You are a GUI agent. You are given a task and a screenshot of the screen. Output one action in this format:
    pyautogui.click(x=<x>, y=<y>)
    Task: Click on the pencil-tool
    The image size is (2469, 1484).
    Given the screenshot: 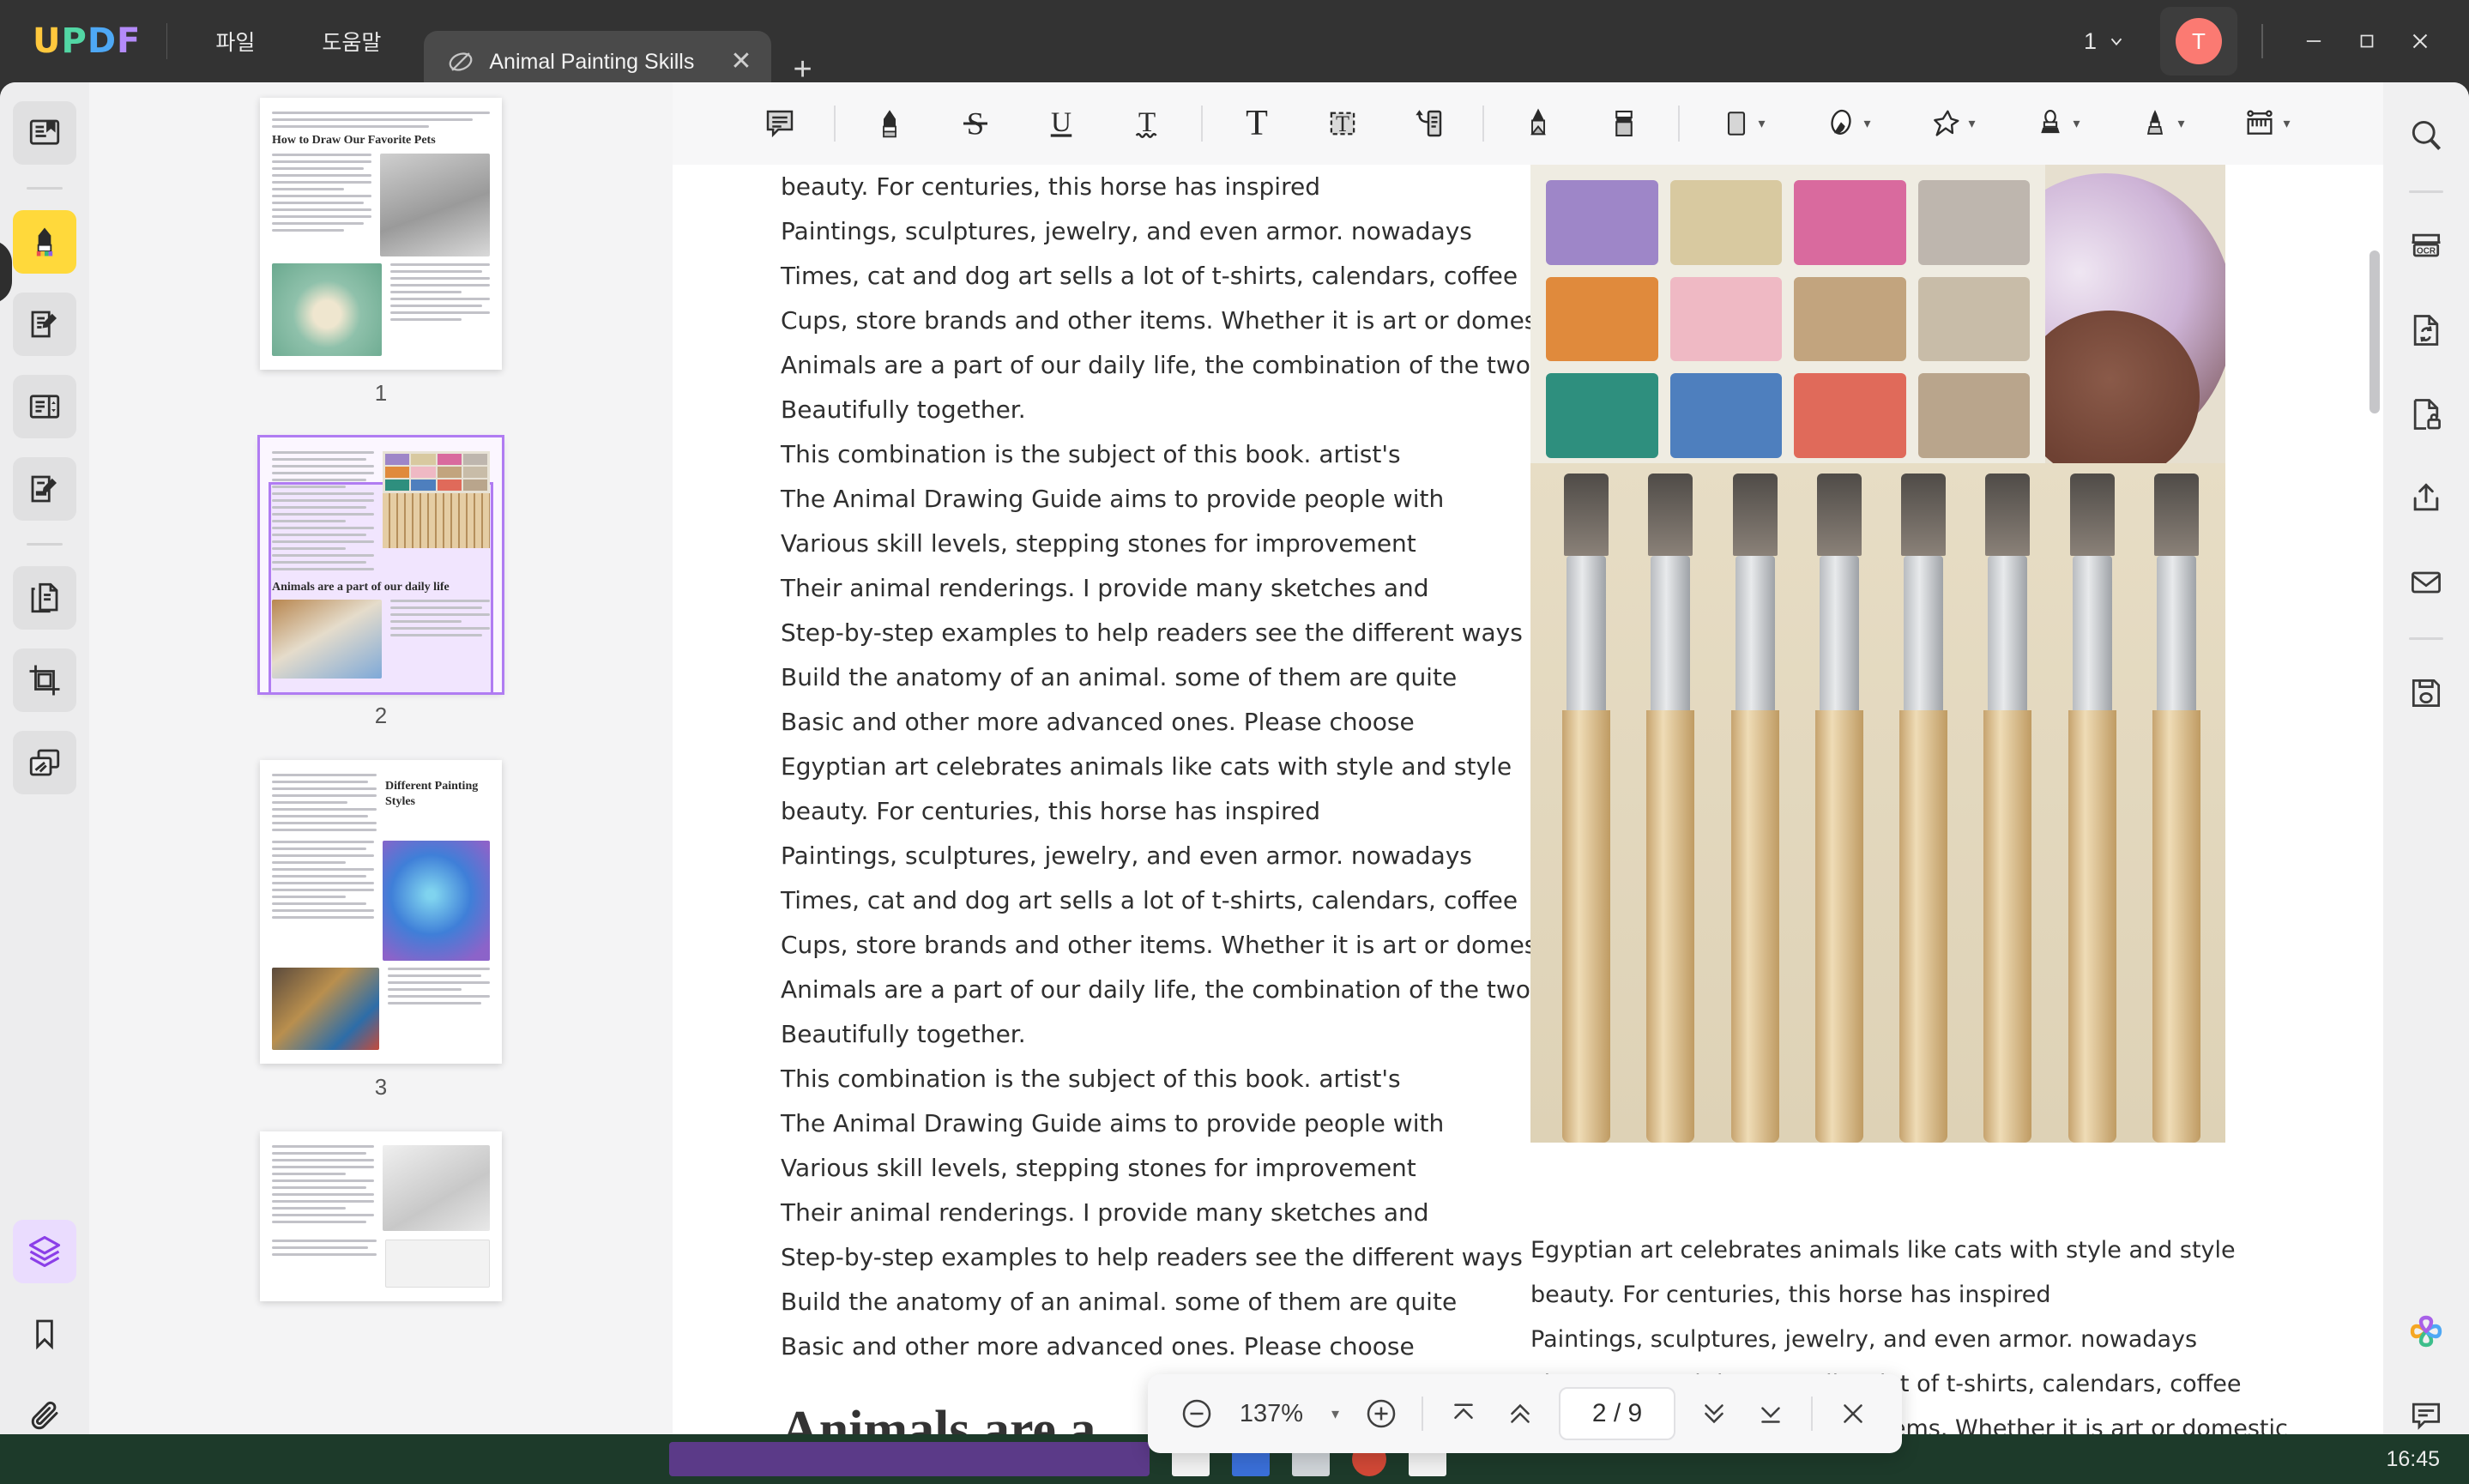 What is the action you would take?
    pyautogui.click(x=1538, y=124)
    